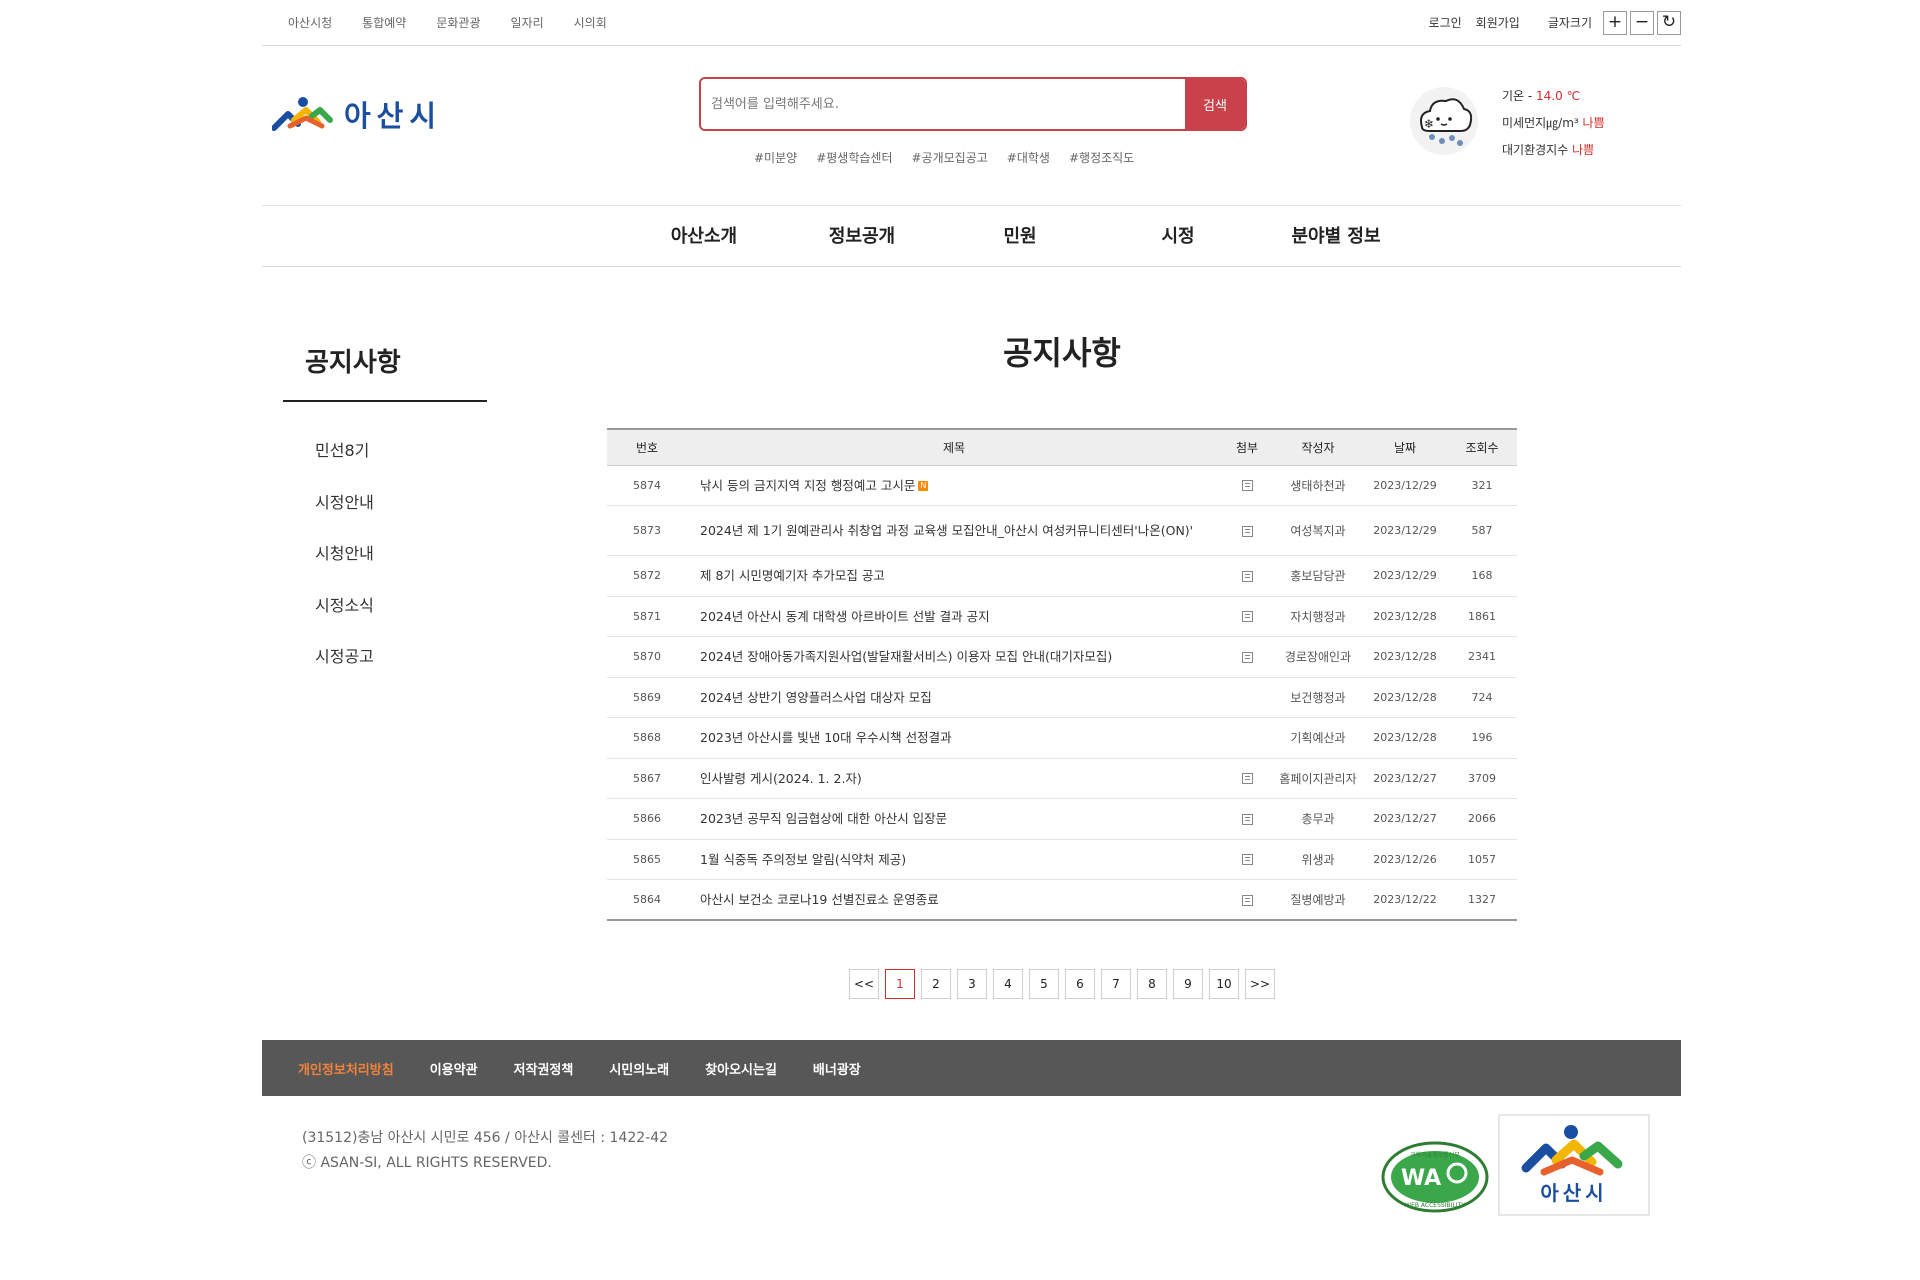 The image size is (1920, 1280). What do you see at coordinates (1435, 1179) in the screenshot?
I see `web-accessibility-mark: 과학기술정보통신부 WA WEB ACCESSIBILITY` at bounding box center [1435, 1179].